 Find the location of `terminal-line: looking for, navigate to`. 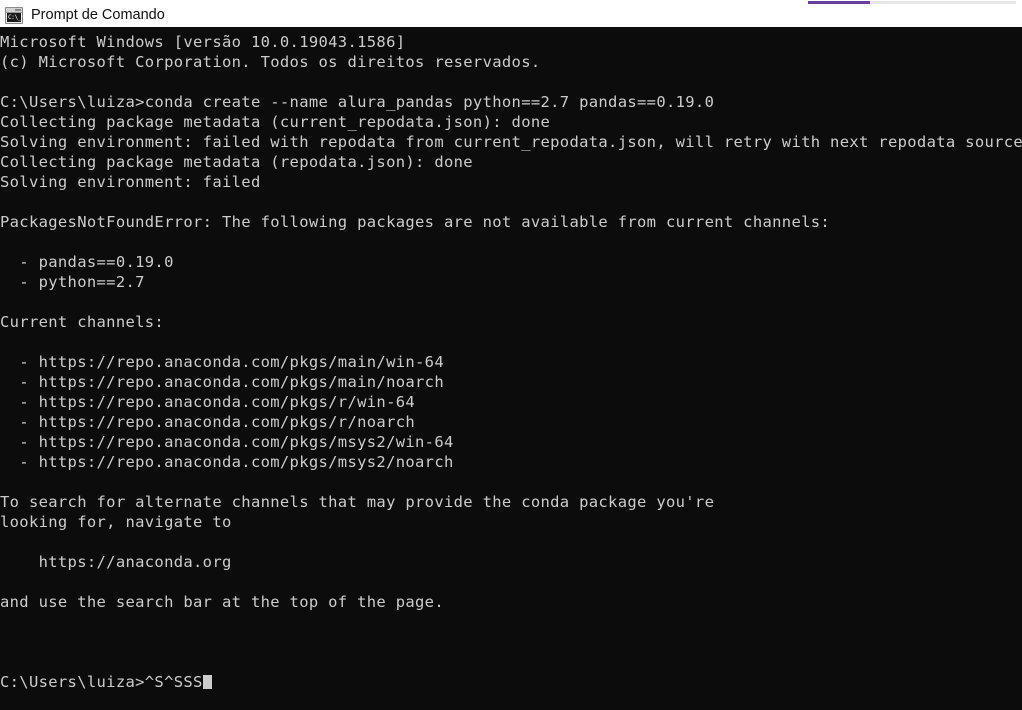

terminal-line: looking for, navigate to is located at coordinates (116, 522).